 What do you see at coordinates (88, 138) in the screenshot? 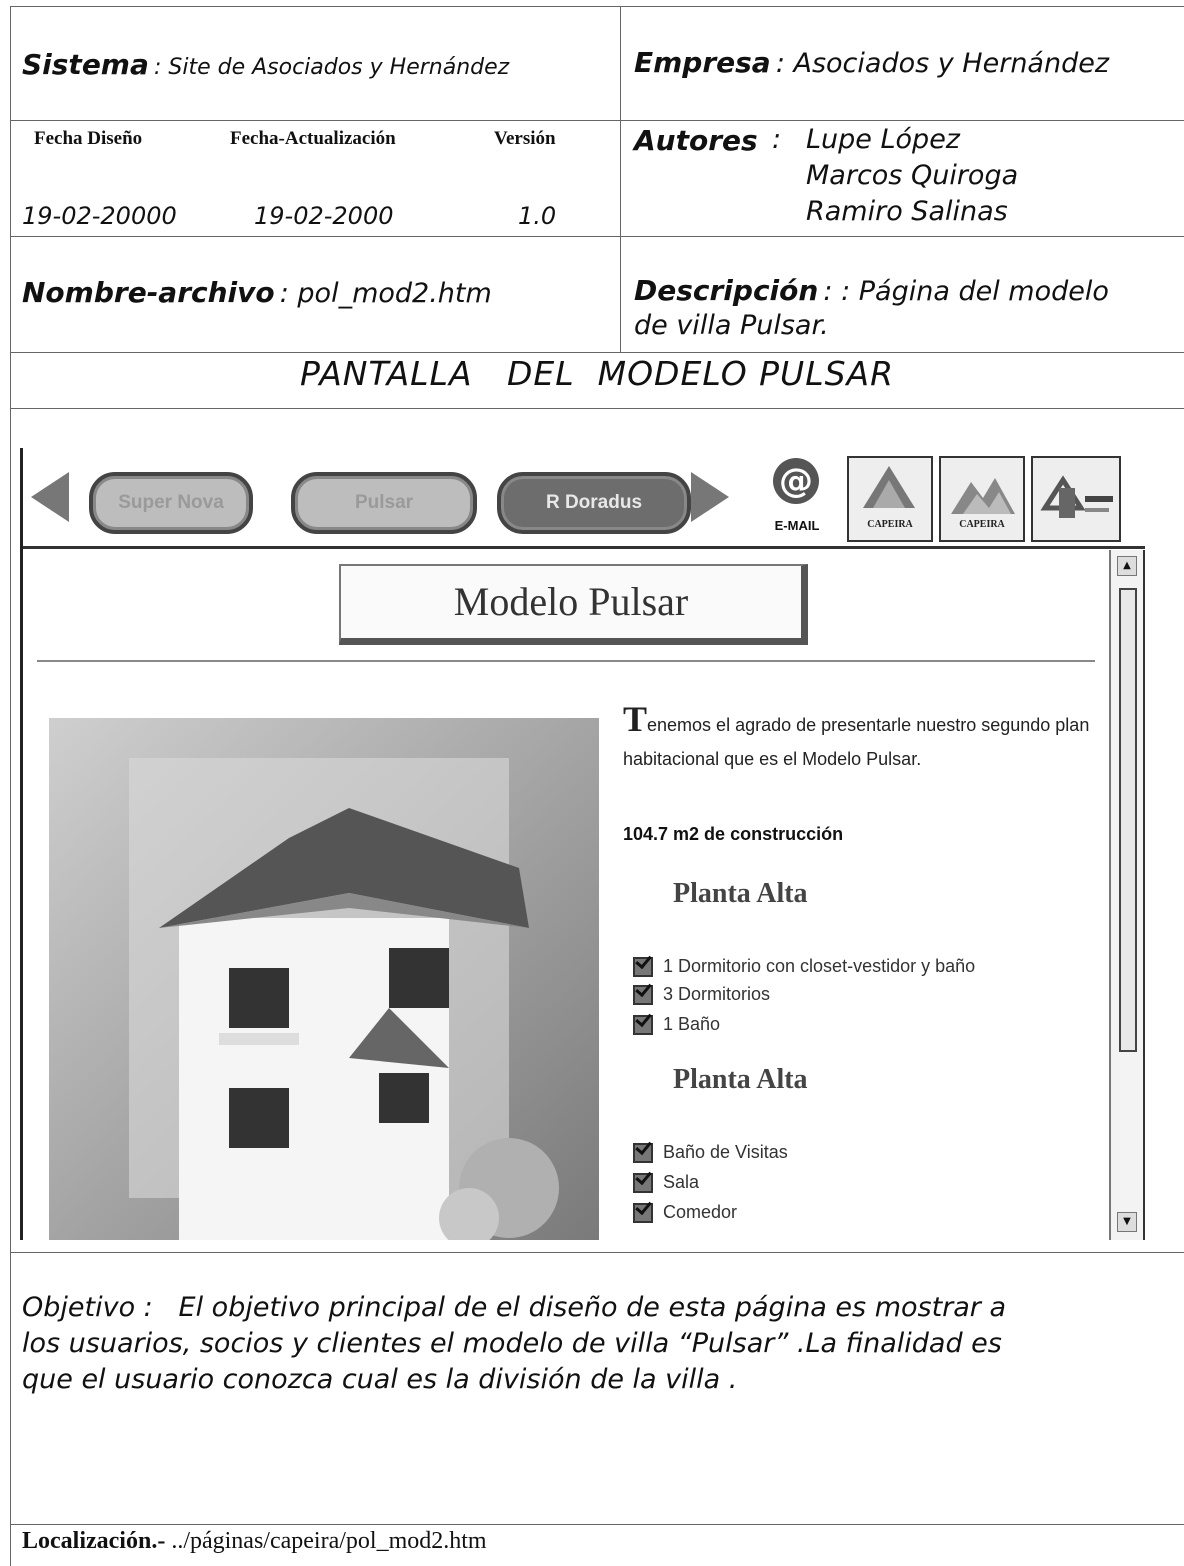
I see `fecha-diseno-label: Fecha Diseño` at bounding box center [88, 138].